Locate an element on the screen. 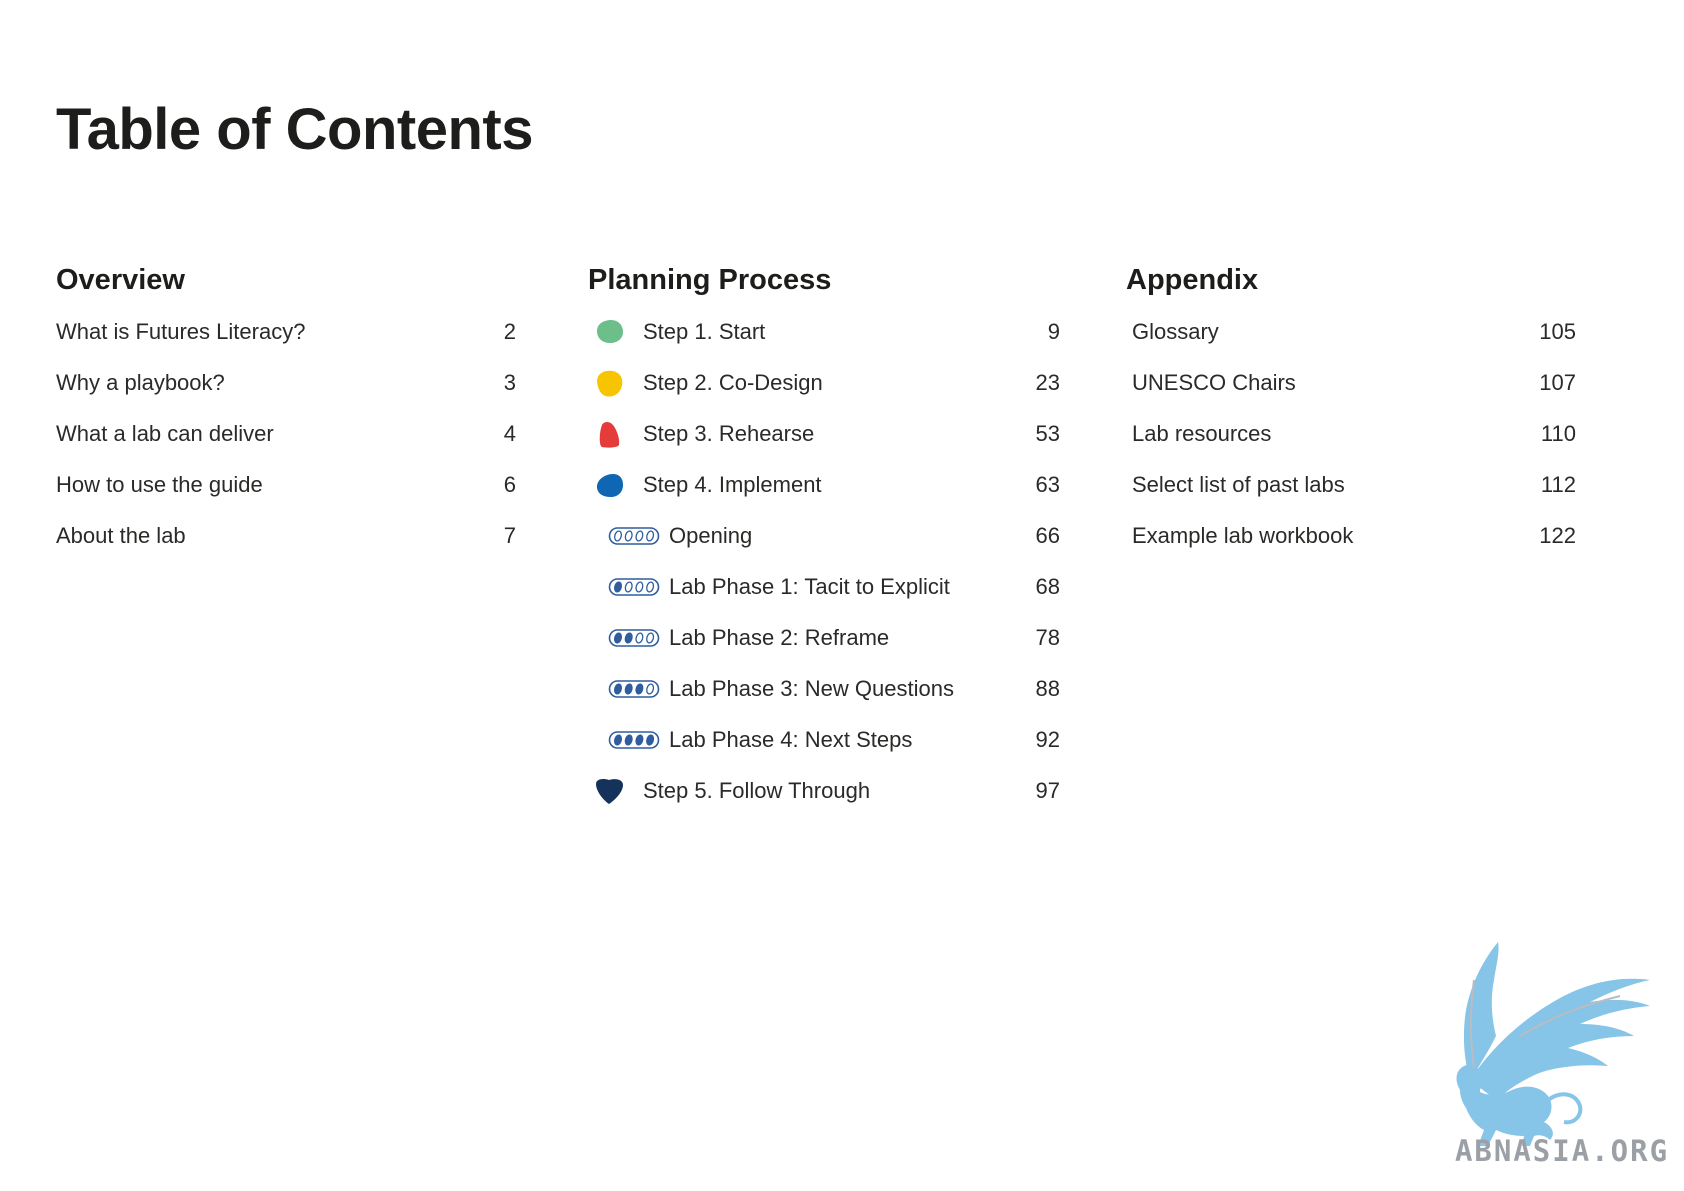 This screenshot has height=1191, width=1684. toc-entry-label: Example lab workbook is located at coordinates (1243, 535).